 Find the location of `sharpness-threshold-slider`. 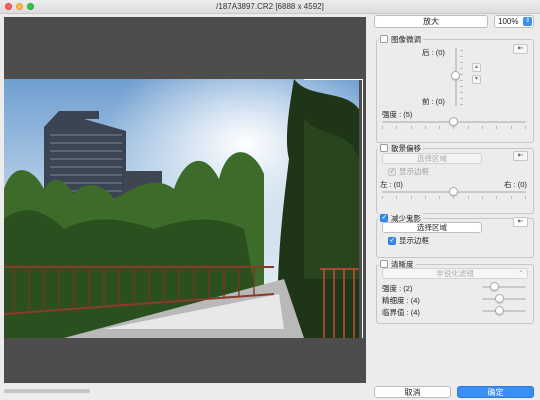

sharpness-threshold-slider is located at coordinates (504, 311).